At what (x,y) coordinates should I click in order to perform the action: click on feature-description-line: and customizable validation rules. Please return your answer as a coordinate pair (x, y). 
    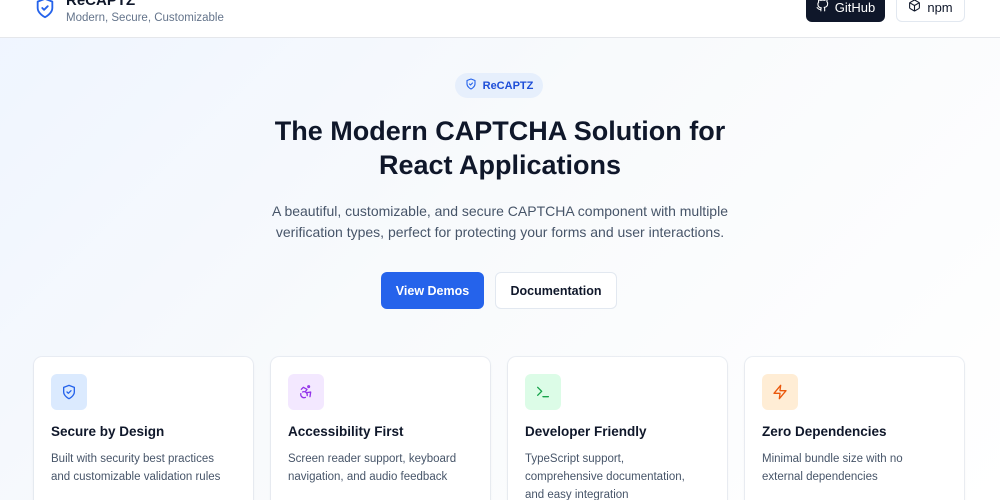
    Looking at the image, I should click on (136, 477).